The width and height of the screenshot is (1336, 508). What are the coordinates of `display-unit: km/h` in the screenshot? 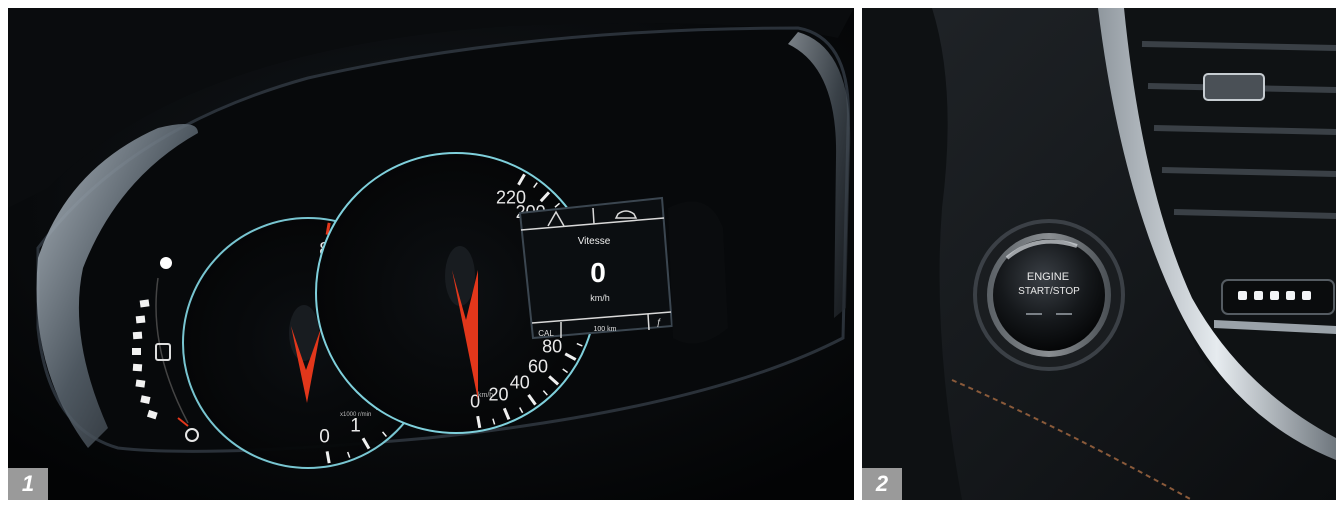 It's located at (600, 298).